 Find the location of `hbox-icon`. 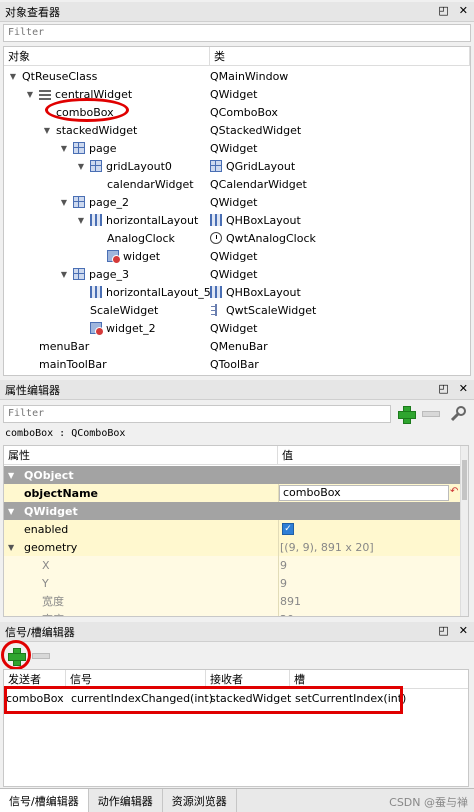

hbox-icon is located at coordinates (96, 292).